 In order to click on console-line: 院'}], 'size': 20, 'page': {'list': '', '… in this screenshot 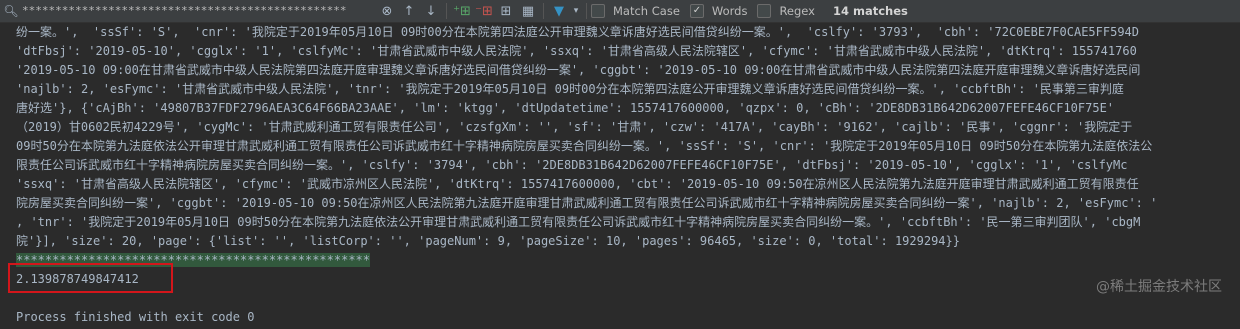, I will do `click(488, 241)`.